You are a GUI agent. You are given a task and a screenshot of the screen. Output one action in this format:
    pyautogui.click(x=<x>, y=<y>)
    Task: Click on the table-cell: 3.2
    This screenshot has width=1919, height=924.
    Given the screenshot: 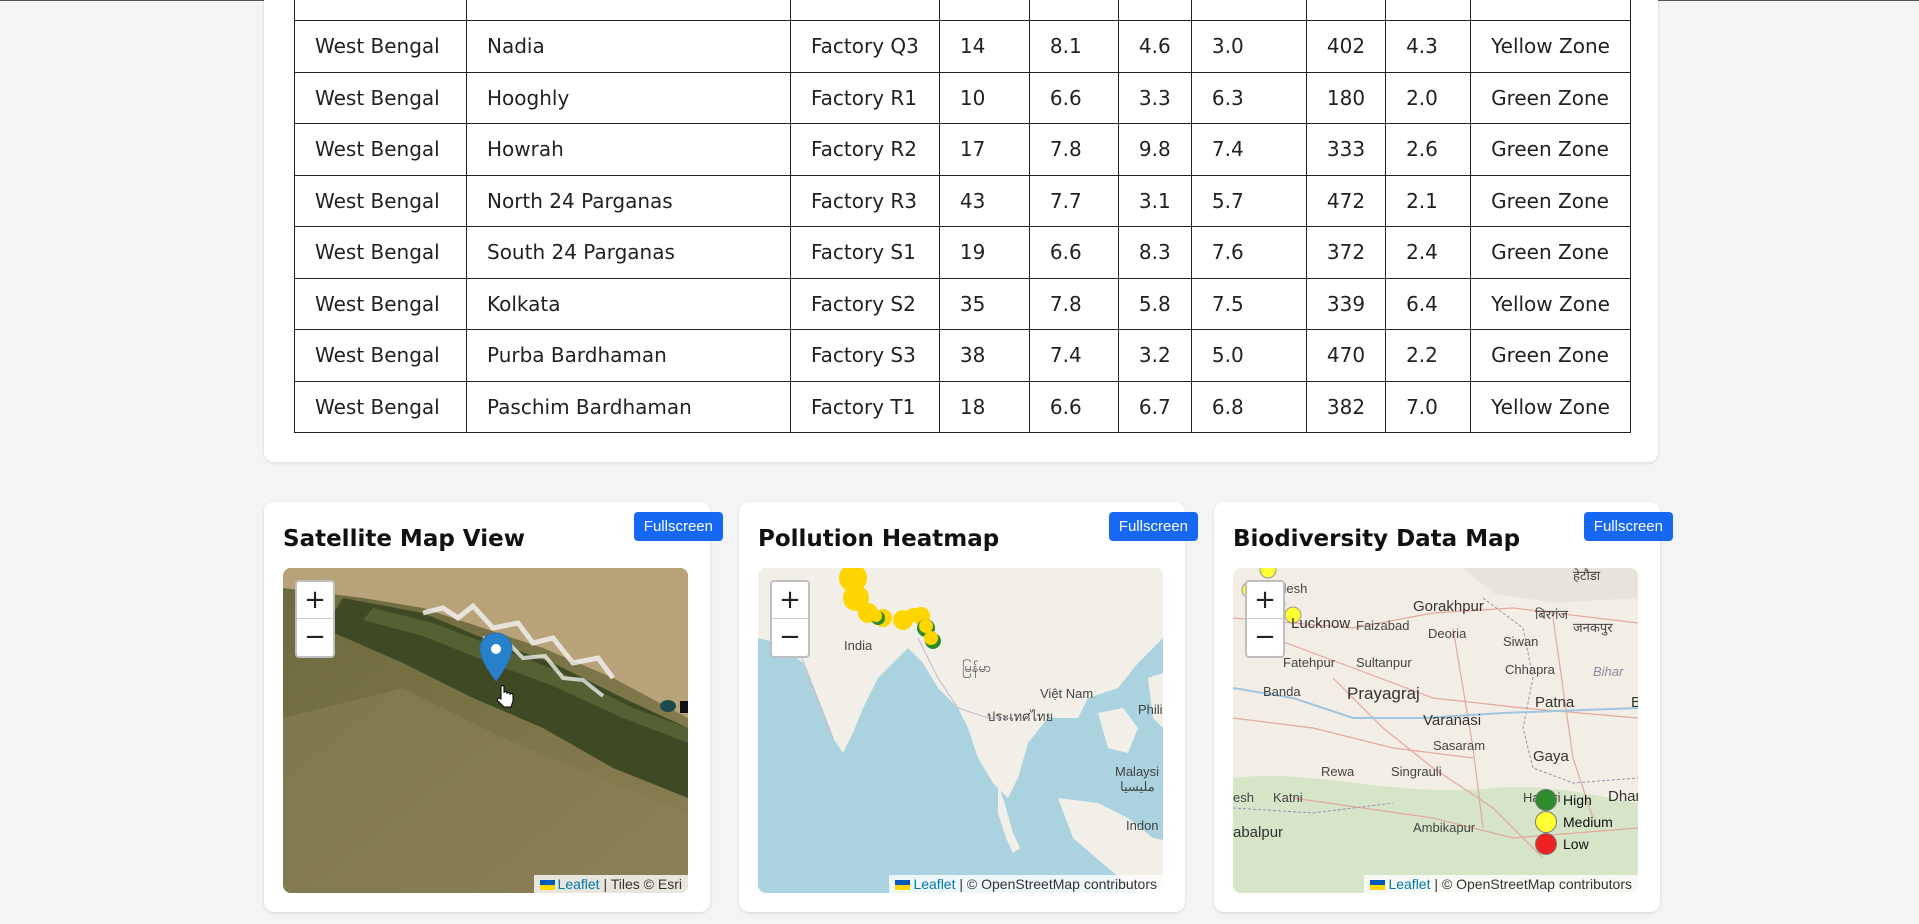 What is the action you would take?
    pyautogui.click(x=1154, y=355)
    